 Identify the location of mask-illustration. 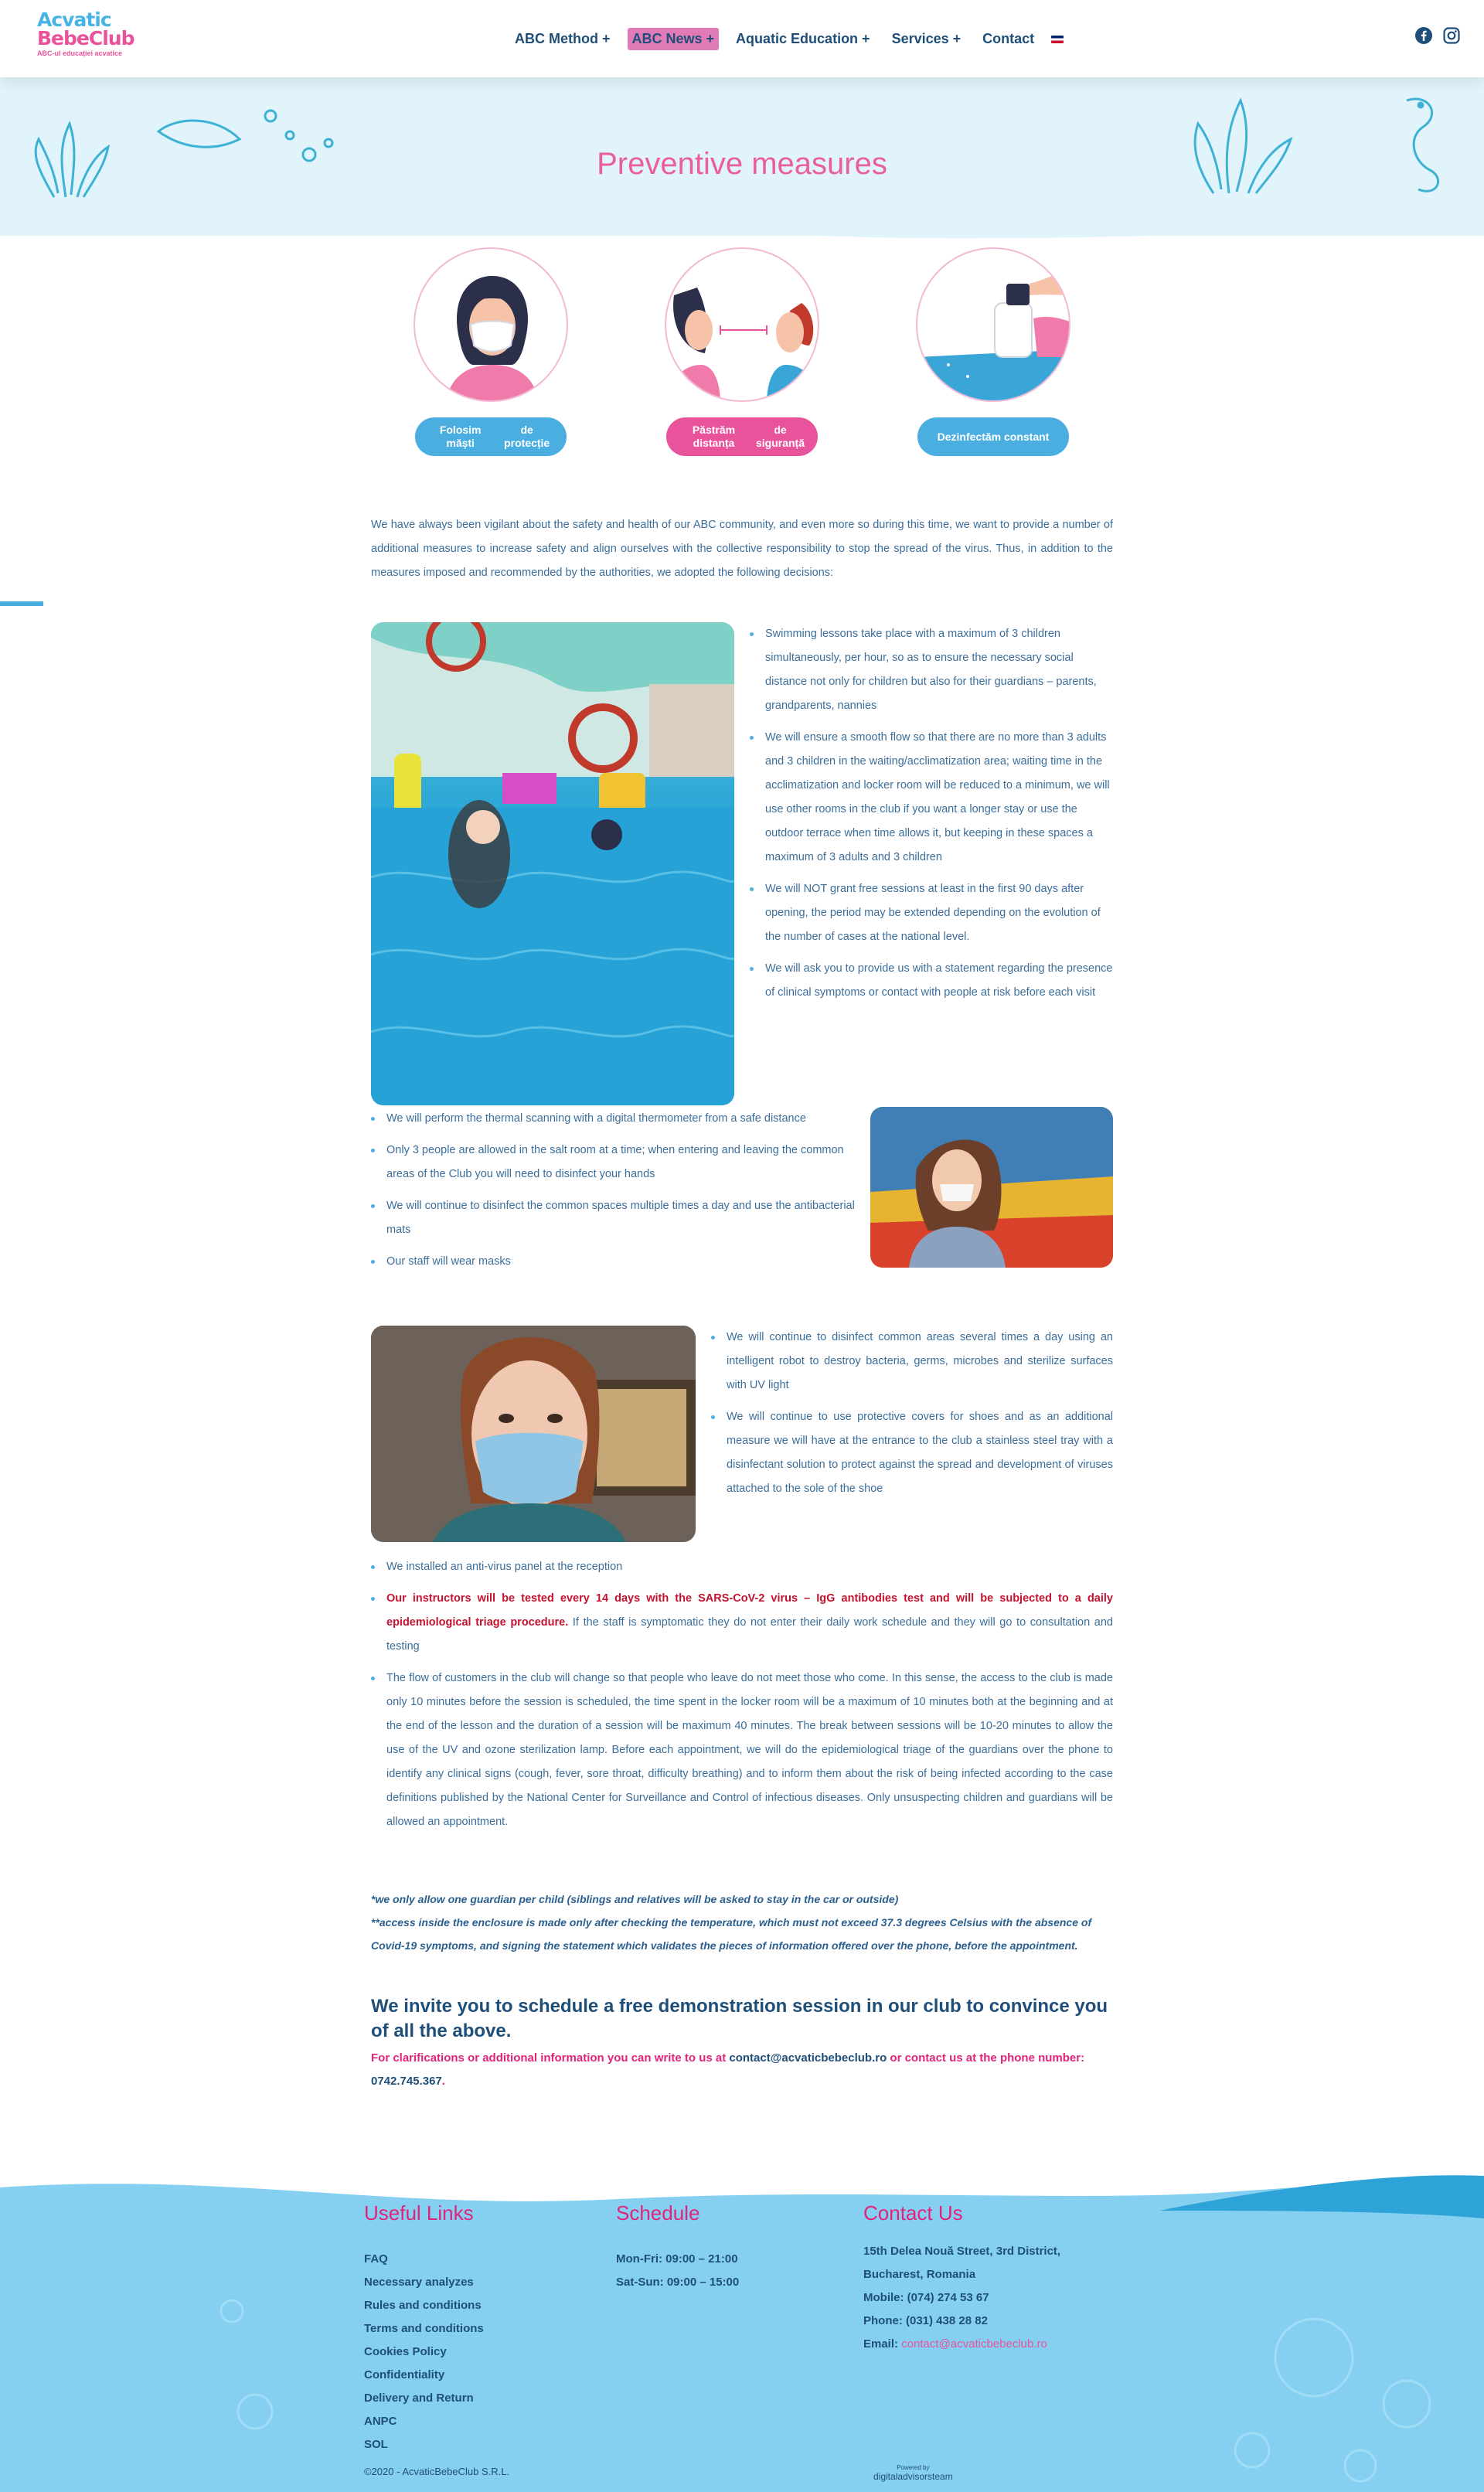
(491, 324).